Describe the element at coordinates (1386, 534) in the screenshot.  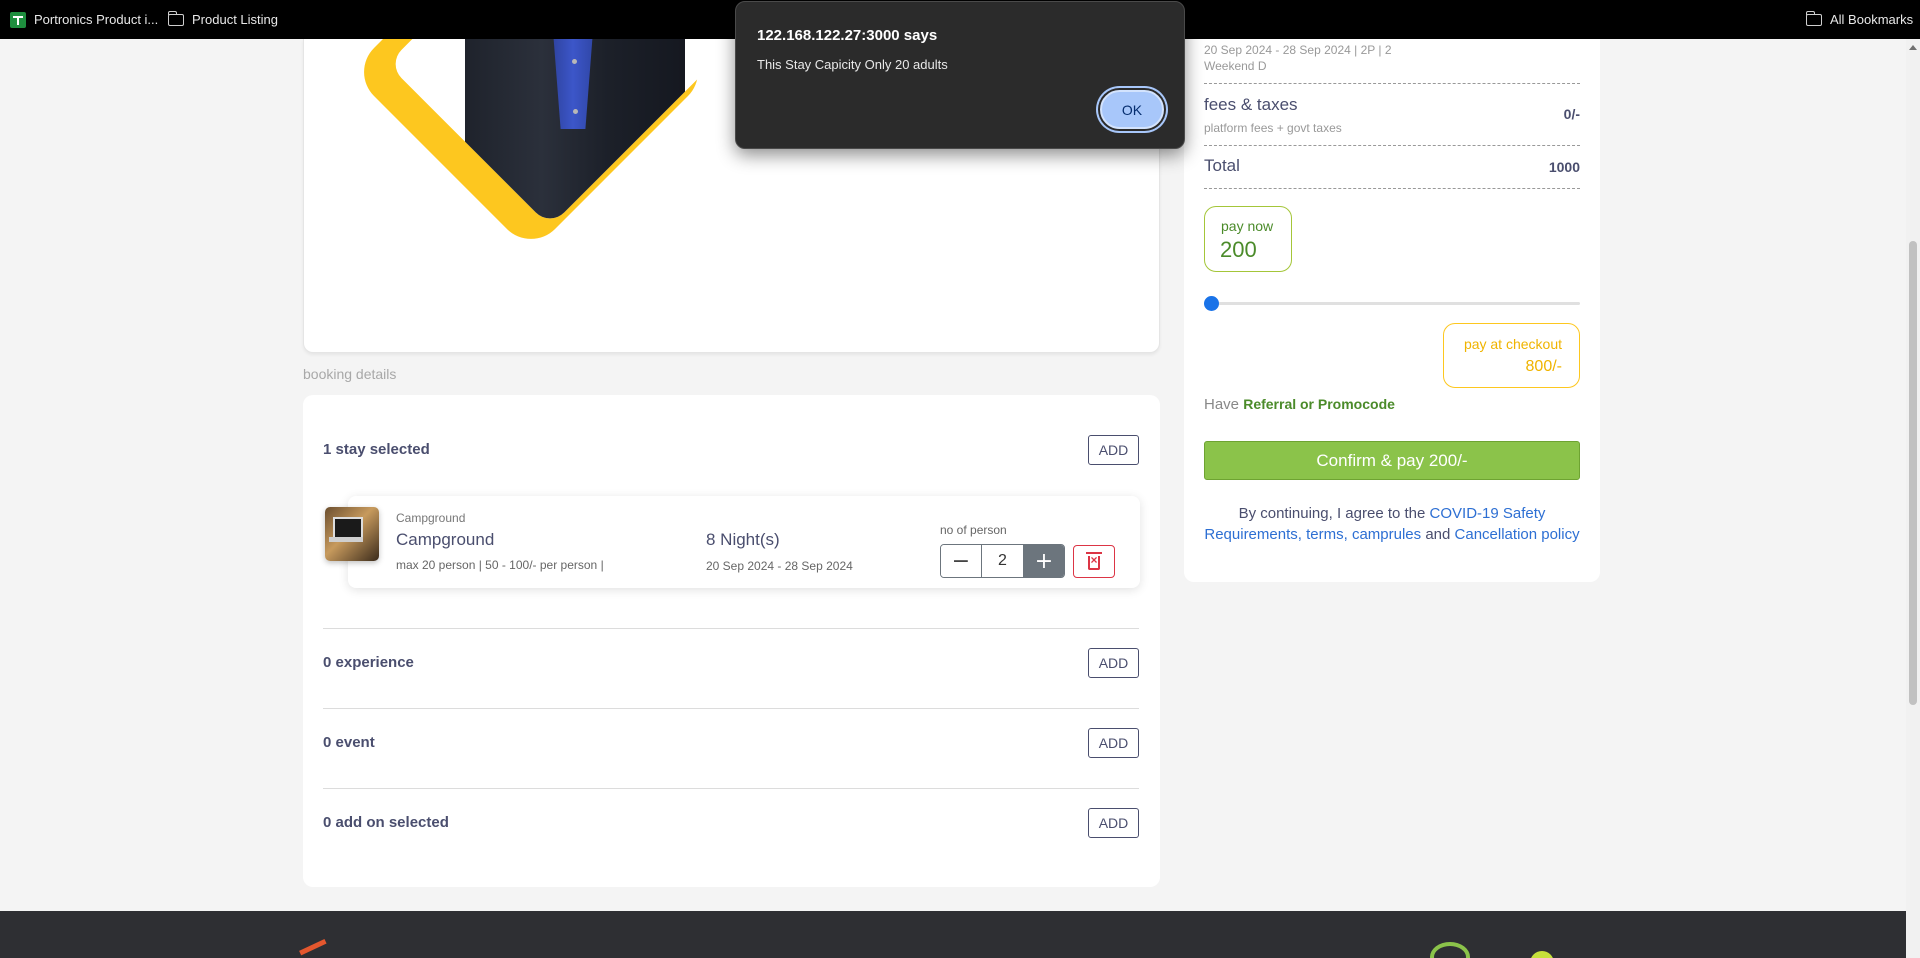
I see `camprules-link: camprules` at that location.